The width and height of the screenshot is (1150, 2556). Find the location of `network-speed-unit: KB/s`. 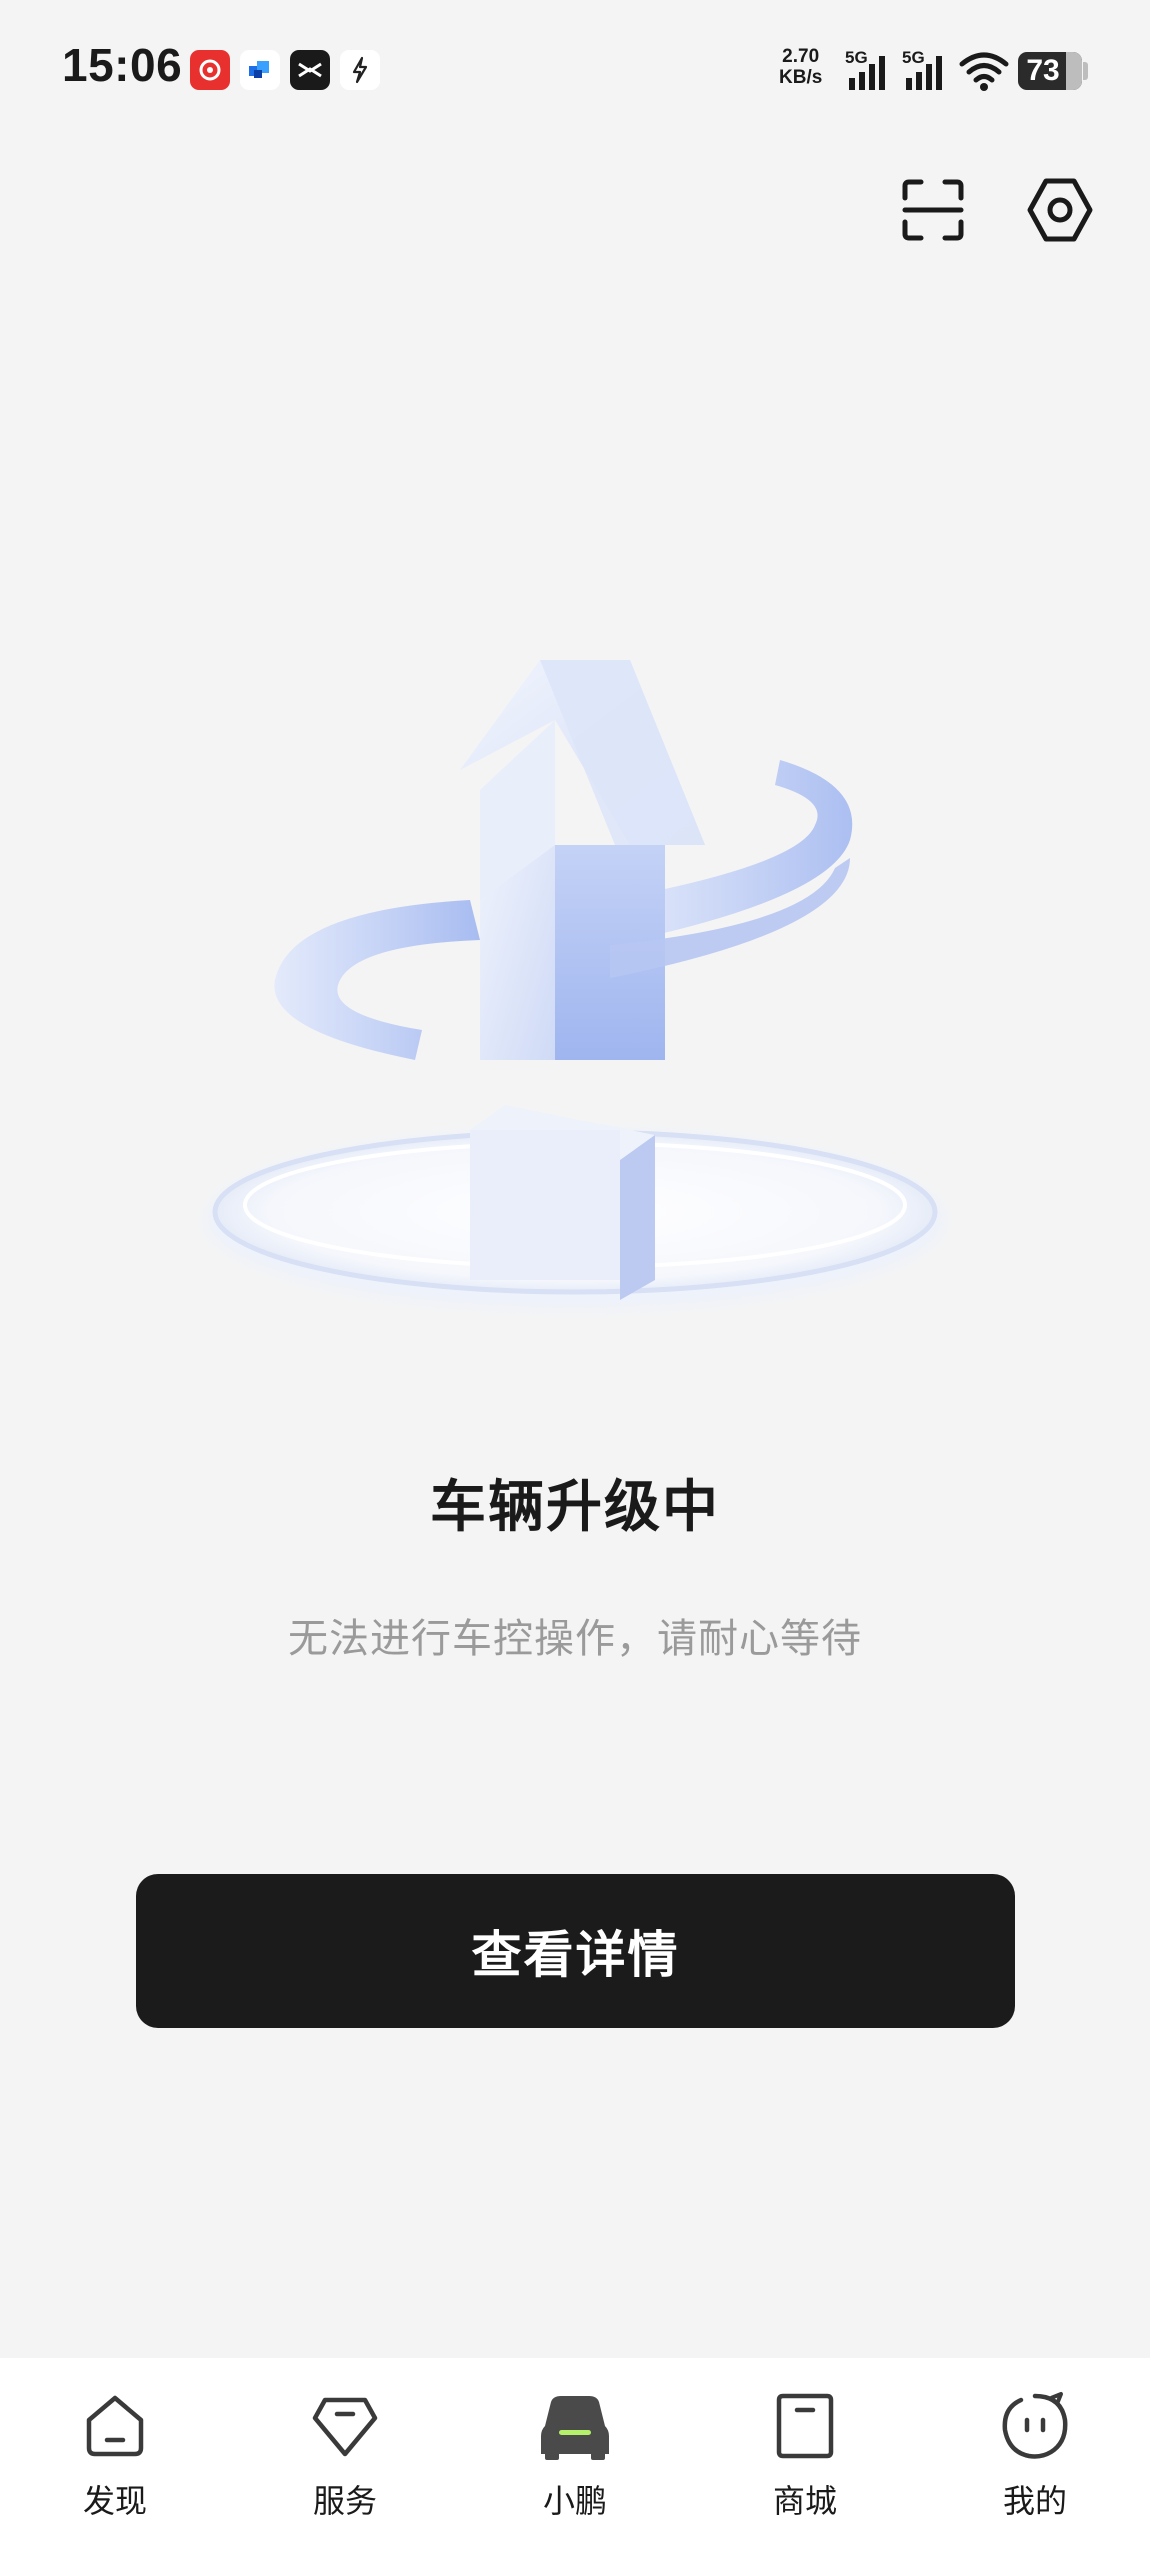

network-speed-unit: KB/s is located at coordinates (801, 77).